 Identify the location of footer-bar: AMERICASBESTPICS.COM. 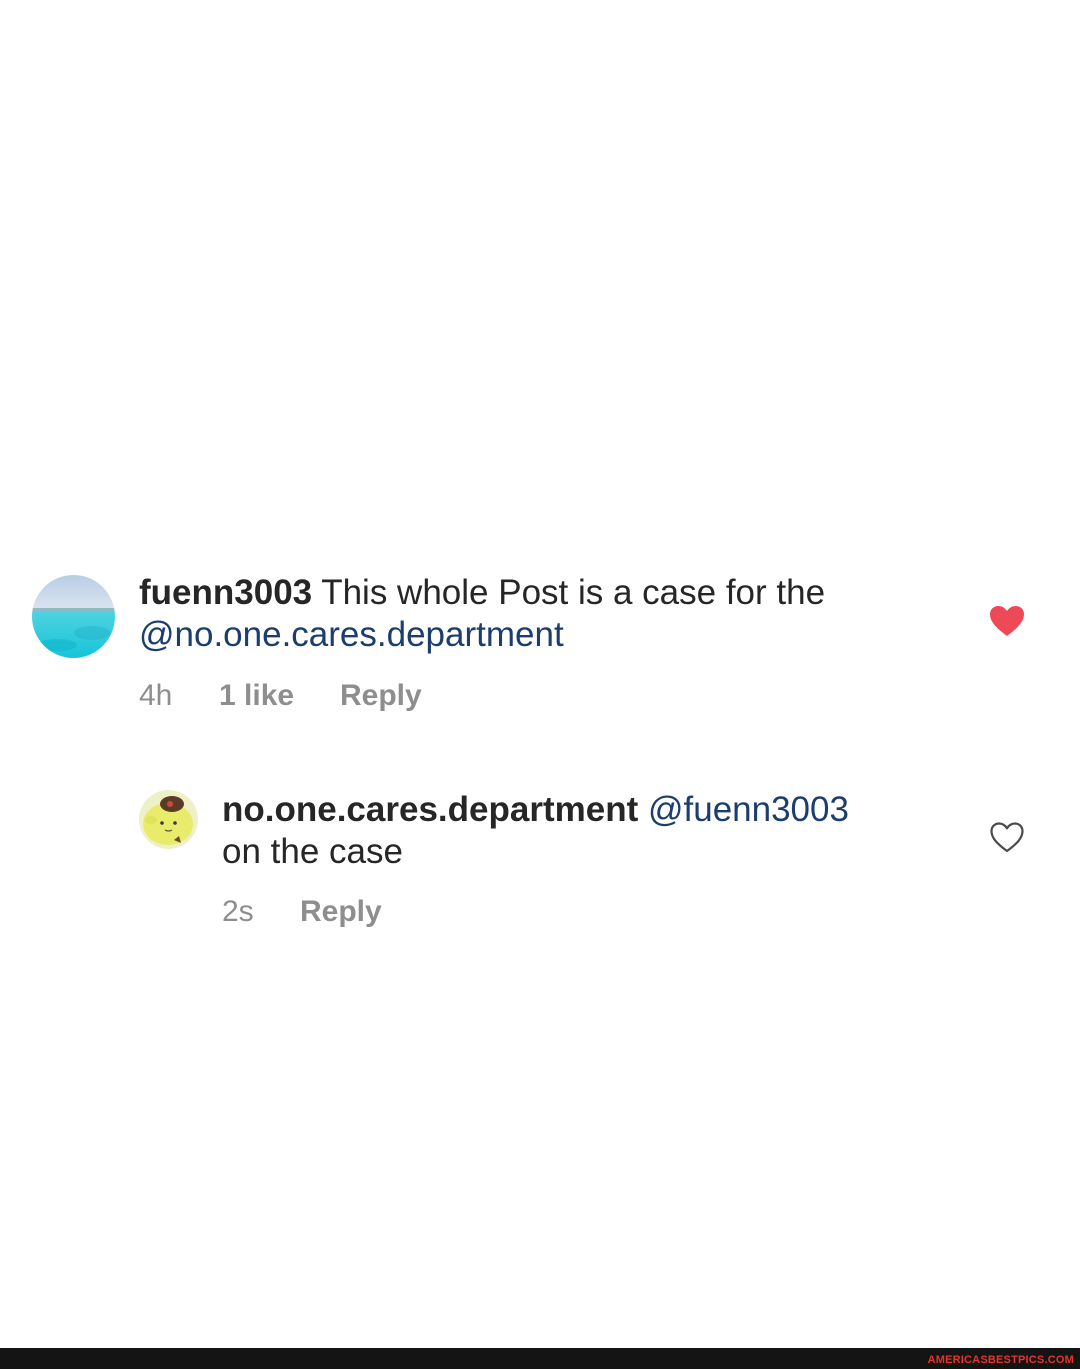
(540, 1358).